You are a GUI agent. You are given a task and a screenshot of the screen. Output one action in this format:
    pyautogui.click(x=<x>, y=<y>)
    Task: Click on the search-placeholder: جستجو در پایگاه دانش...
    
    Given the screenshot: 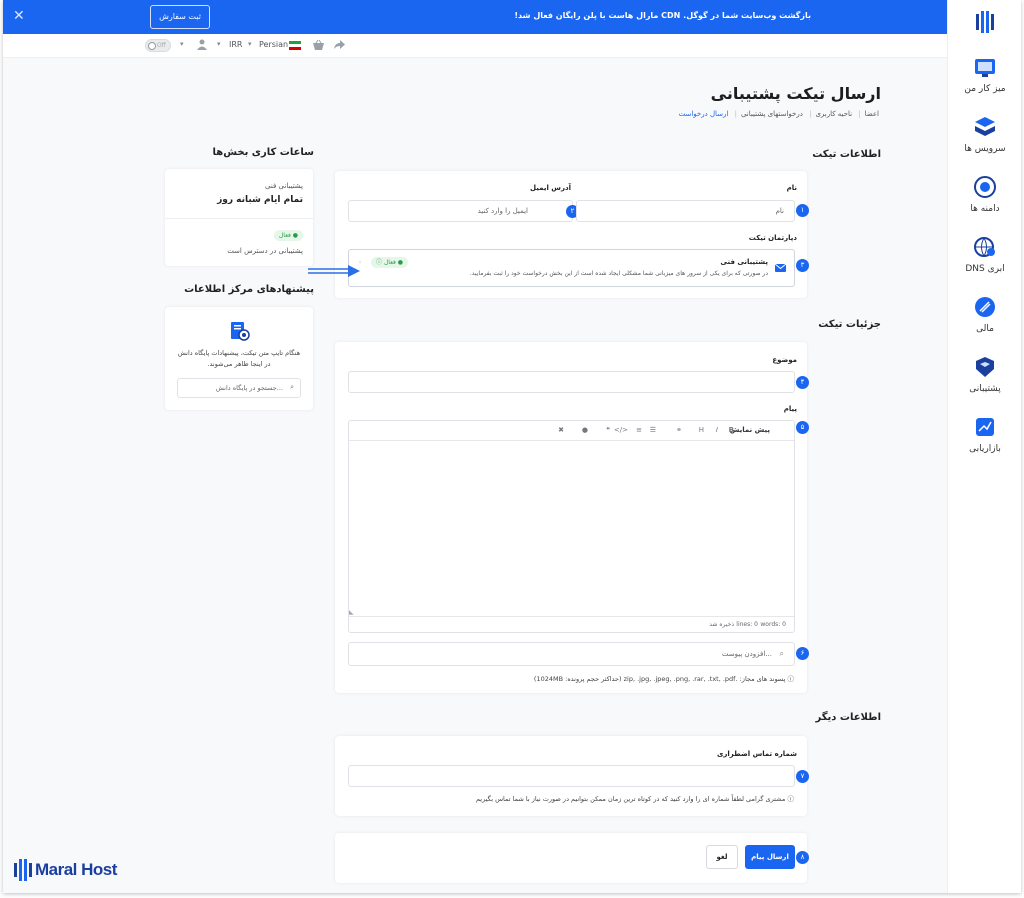 What is the action you would take?
    pyautogui.click(x=249, y=388)
    